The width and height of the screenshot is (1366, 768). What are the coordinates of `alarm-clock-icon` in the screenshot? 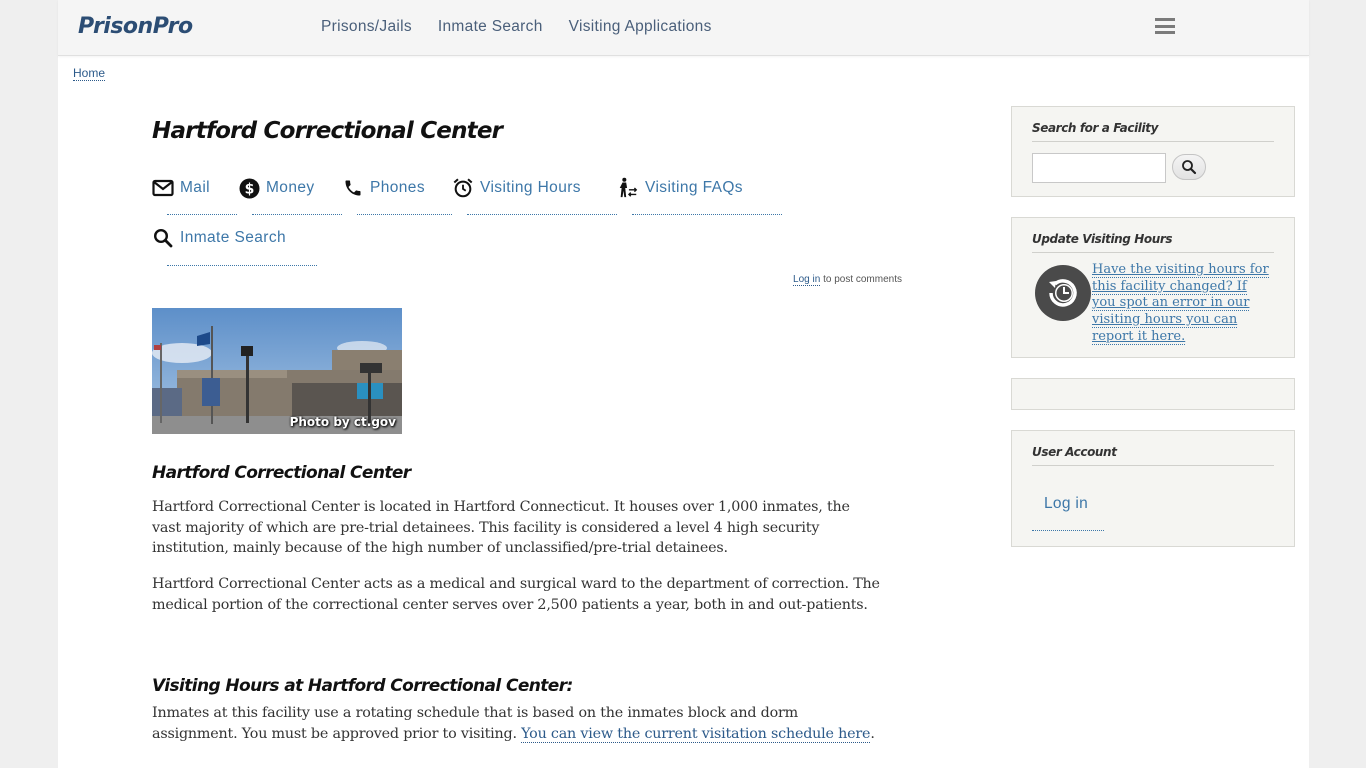 It's located at (463, 188).